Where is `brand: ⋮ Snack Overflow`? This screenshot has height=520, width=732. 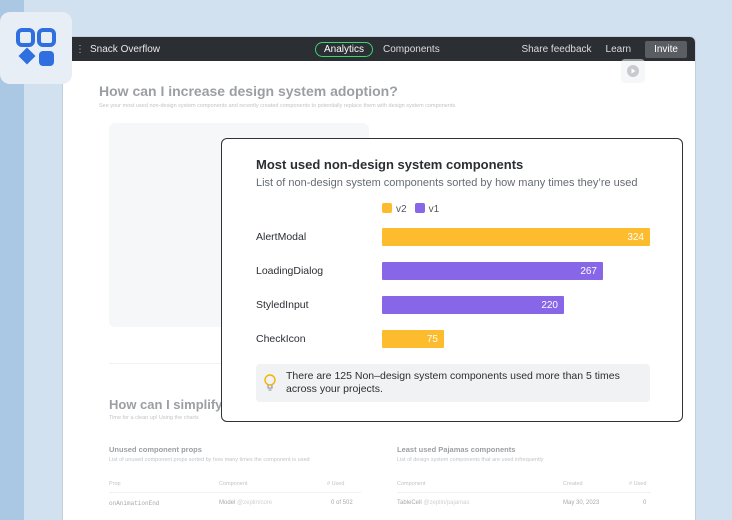 brand: ⋮ Snack Overflow is located at coordinates (111, 49).